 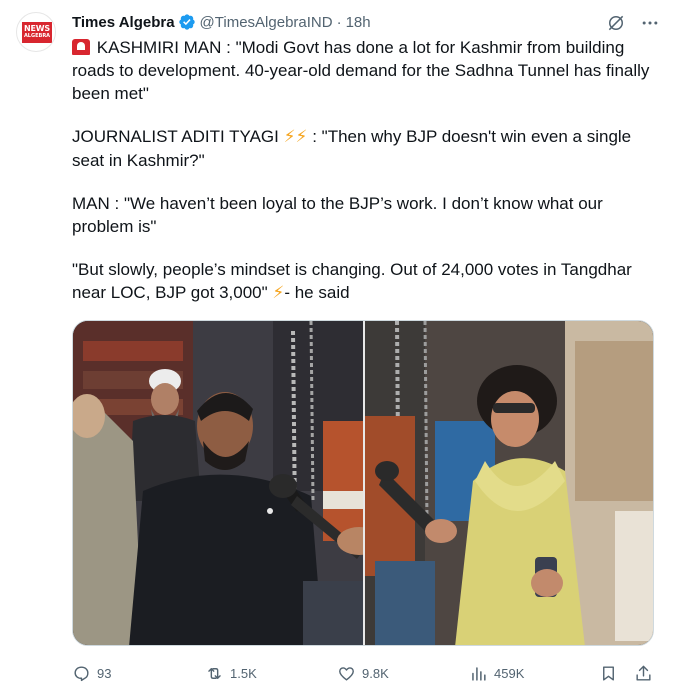 I want to click on siren-emoji-icon, so click(x=81, y=47).